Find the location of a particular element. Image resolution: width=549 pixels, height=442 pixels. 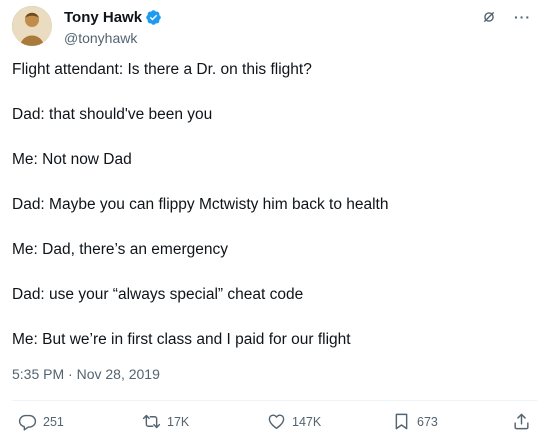

like-button: 147K is located at coordinates (294, 421).